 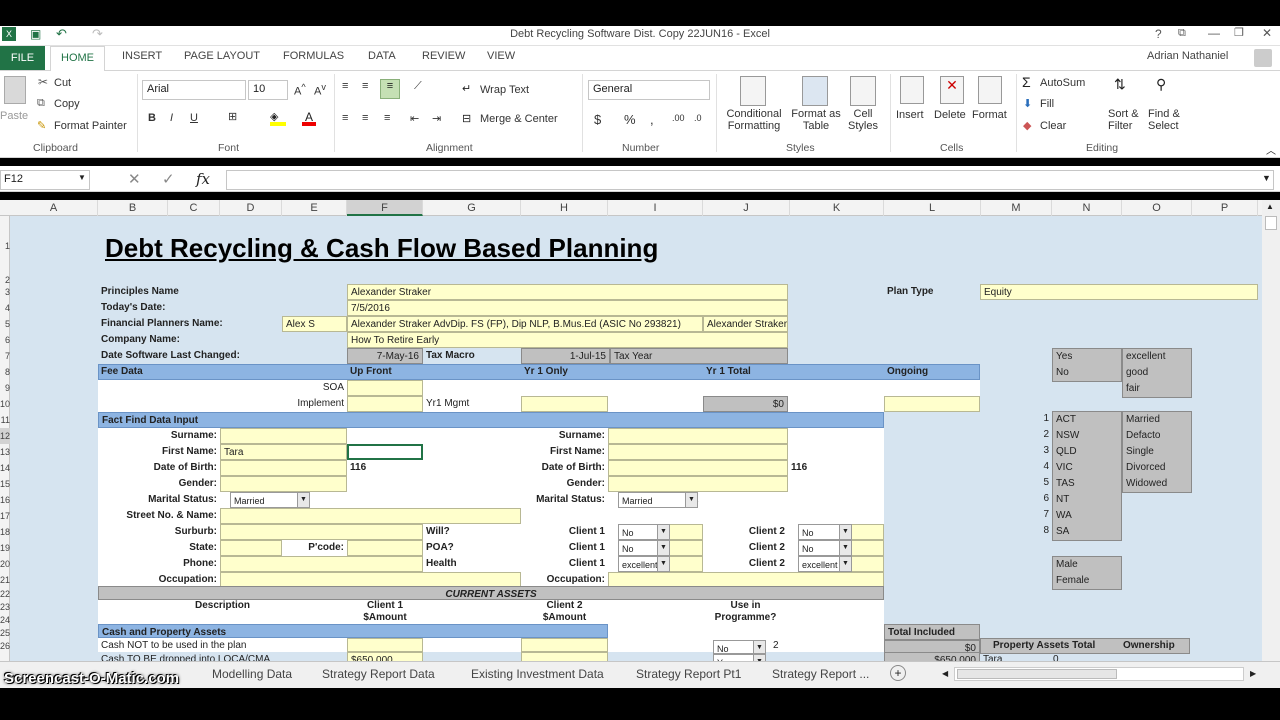 What do you see at coordinates (1266, 178) in the screenshot?
I see `expand-formula-icon: ▼` at bounding box center [1266, 178].